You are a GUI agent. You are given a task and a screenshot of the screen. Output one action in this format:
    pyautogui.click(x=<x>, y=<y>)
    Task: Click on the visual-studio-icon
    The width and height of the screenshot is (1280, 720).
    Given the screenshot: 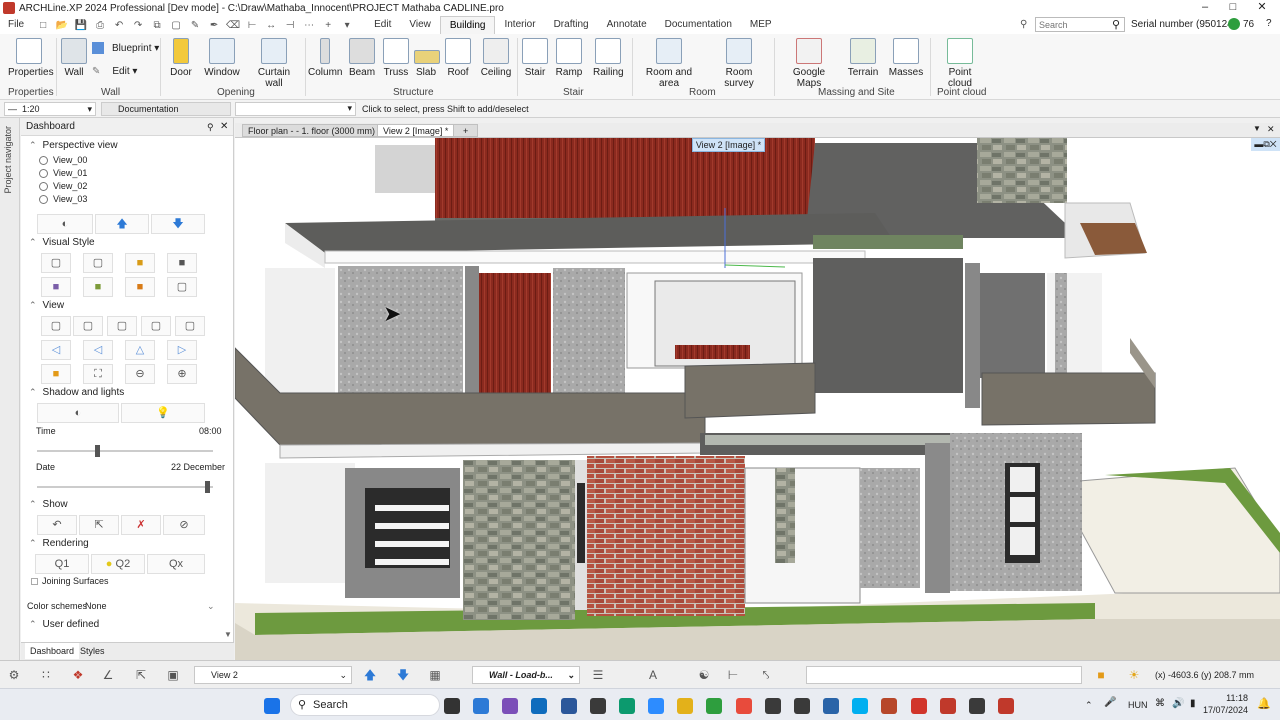 What is the action you would take?
    pyautogui.click(x=510, y=706)
    